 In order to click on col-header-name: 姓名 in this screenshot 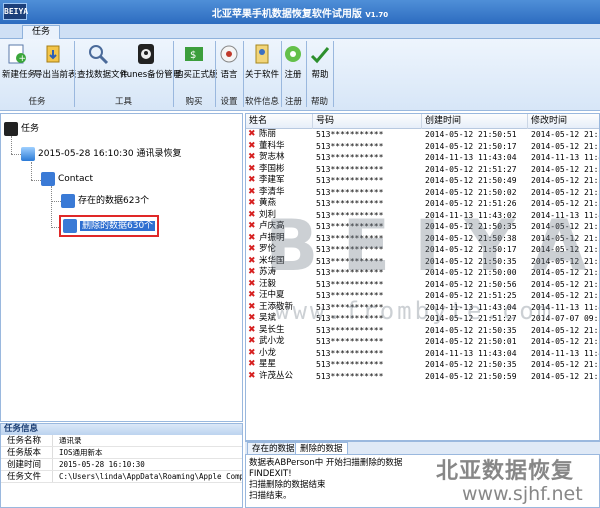, I will do `click(279, 121)`.